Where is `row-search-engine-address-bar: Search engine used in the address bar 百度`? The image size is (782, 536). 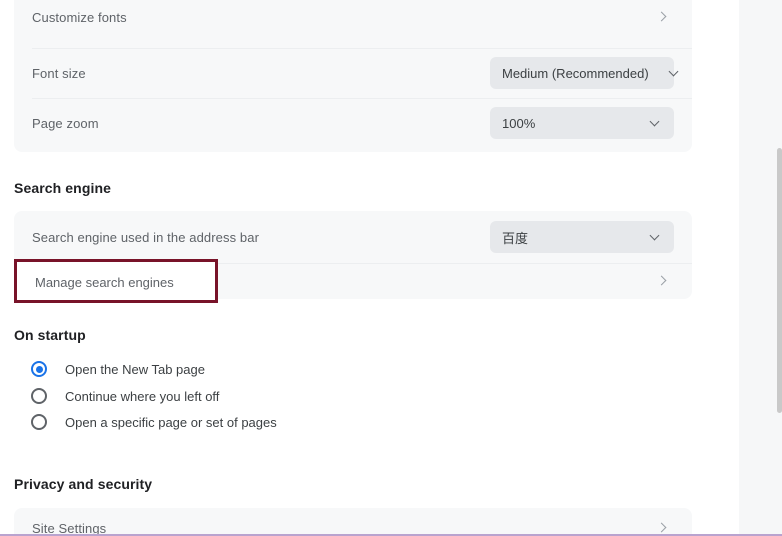
row-search-engine-address-bar: Search engine used in the address bar 百度 is located at coordinates (353, 237).